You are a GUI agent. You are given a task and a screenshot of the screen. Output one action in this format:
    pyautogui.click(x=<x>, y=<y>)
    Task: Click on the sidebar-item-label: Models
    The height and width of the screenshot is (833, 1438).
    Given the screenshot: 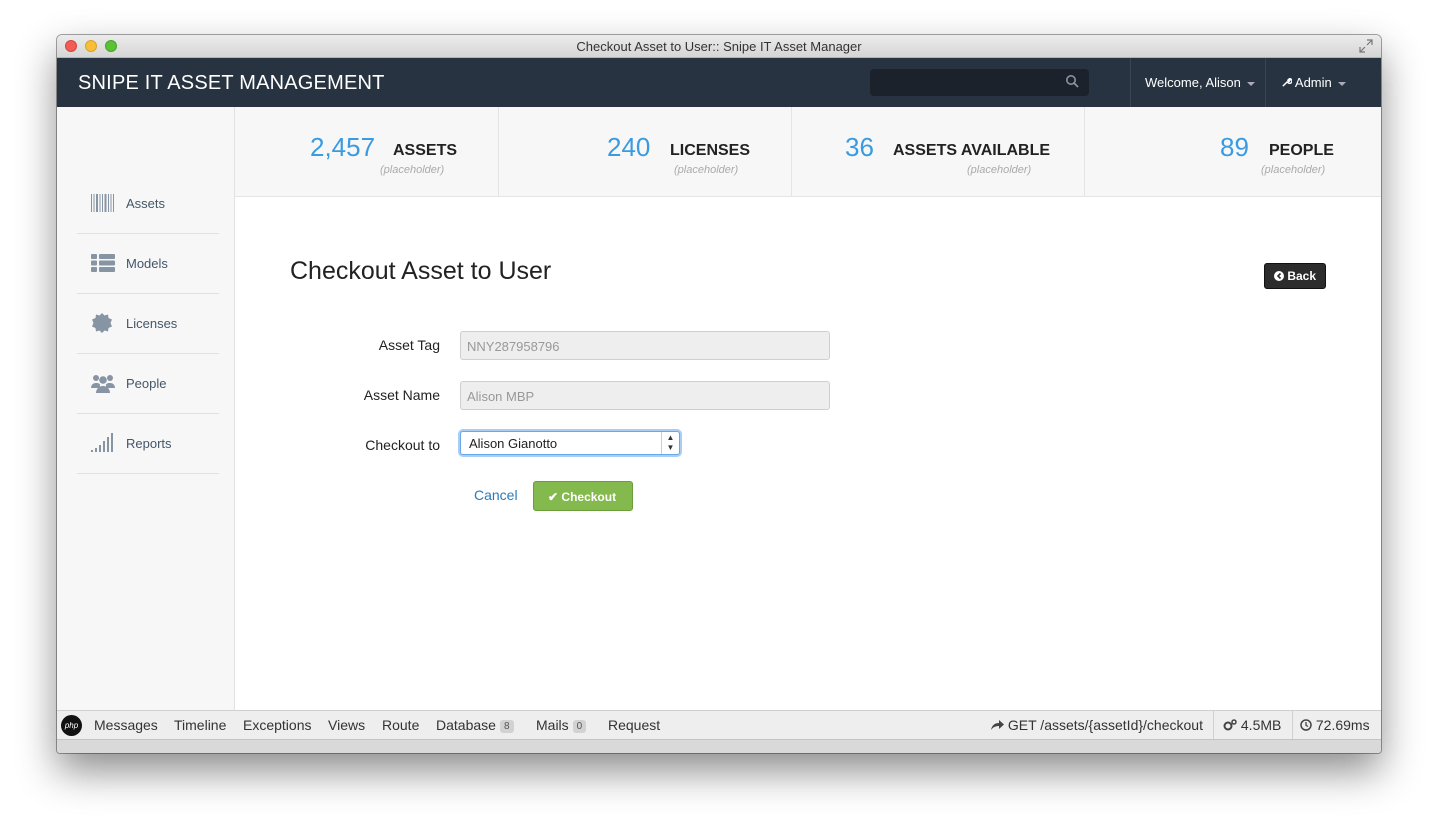 What is the action you would take?
    pyautogui.click(x=147, y=263)
    